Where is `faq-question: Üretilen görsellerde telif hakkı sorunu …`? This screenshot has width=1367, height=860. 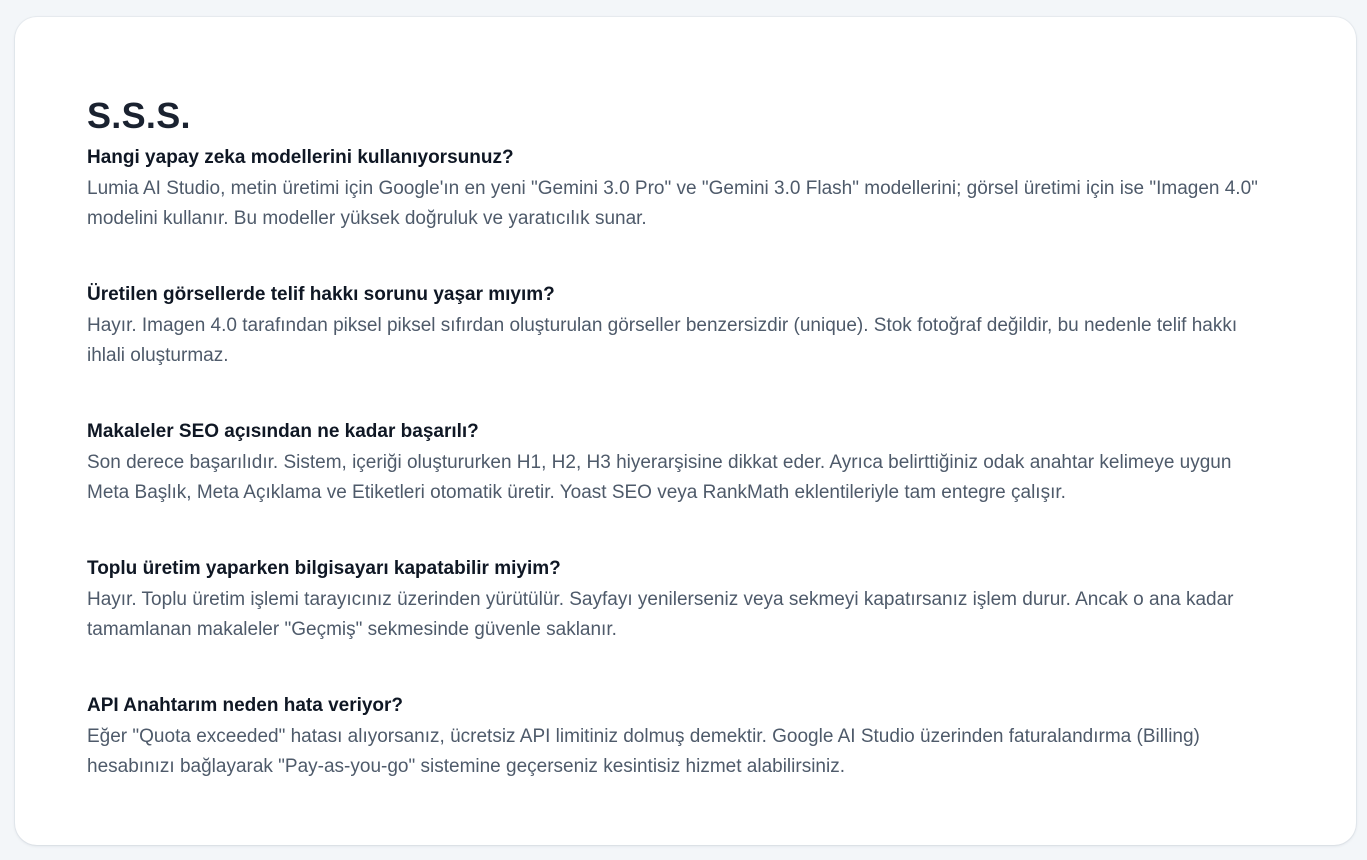
faq-question: Üretilen görsellerde telif hakkı sorunu … is located at coordinates (321, 294).